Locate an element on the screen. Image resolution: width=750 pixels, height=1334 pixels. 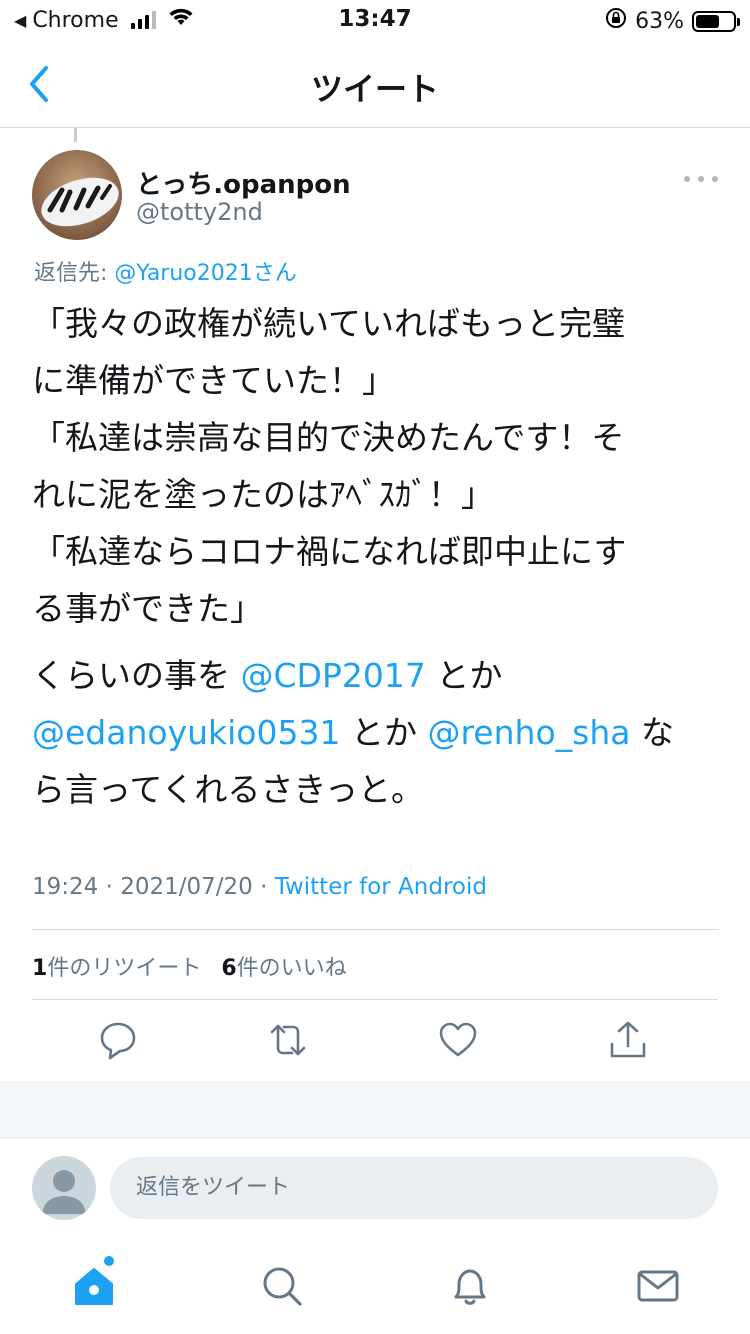
user-handle: @totty2nd is located at coordinates (199, 212).